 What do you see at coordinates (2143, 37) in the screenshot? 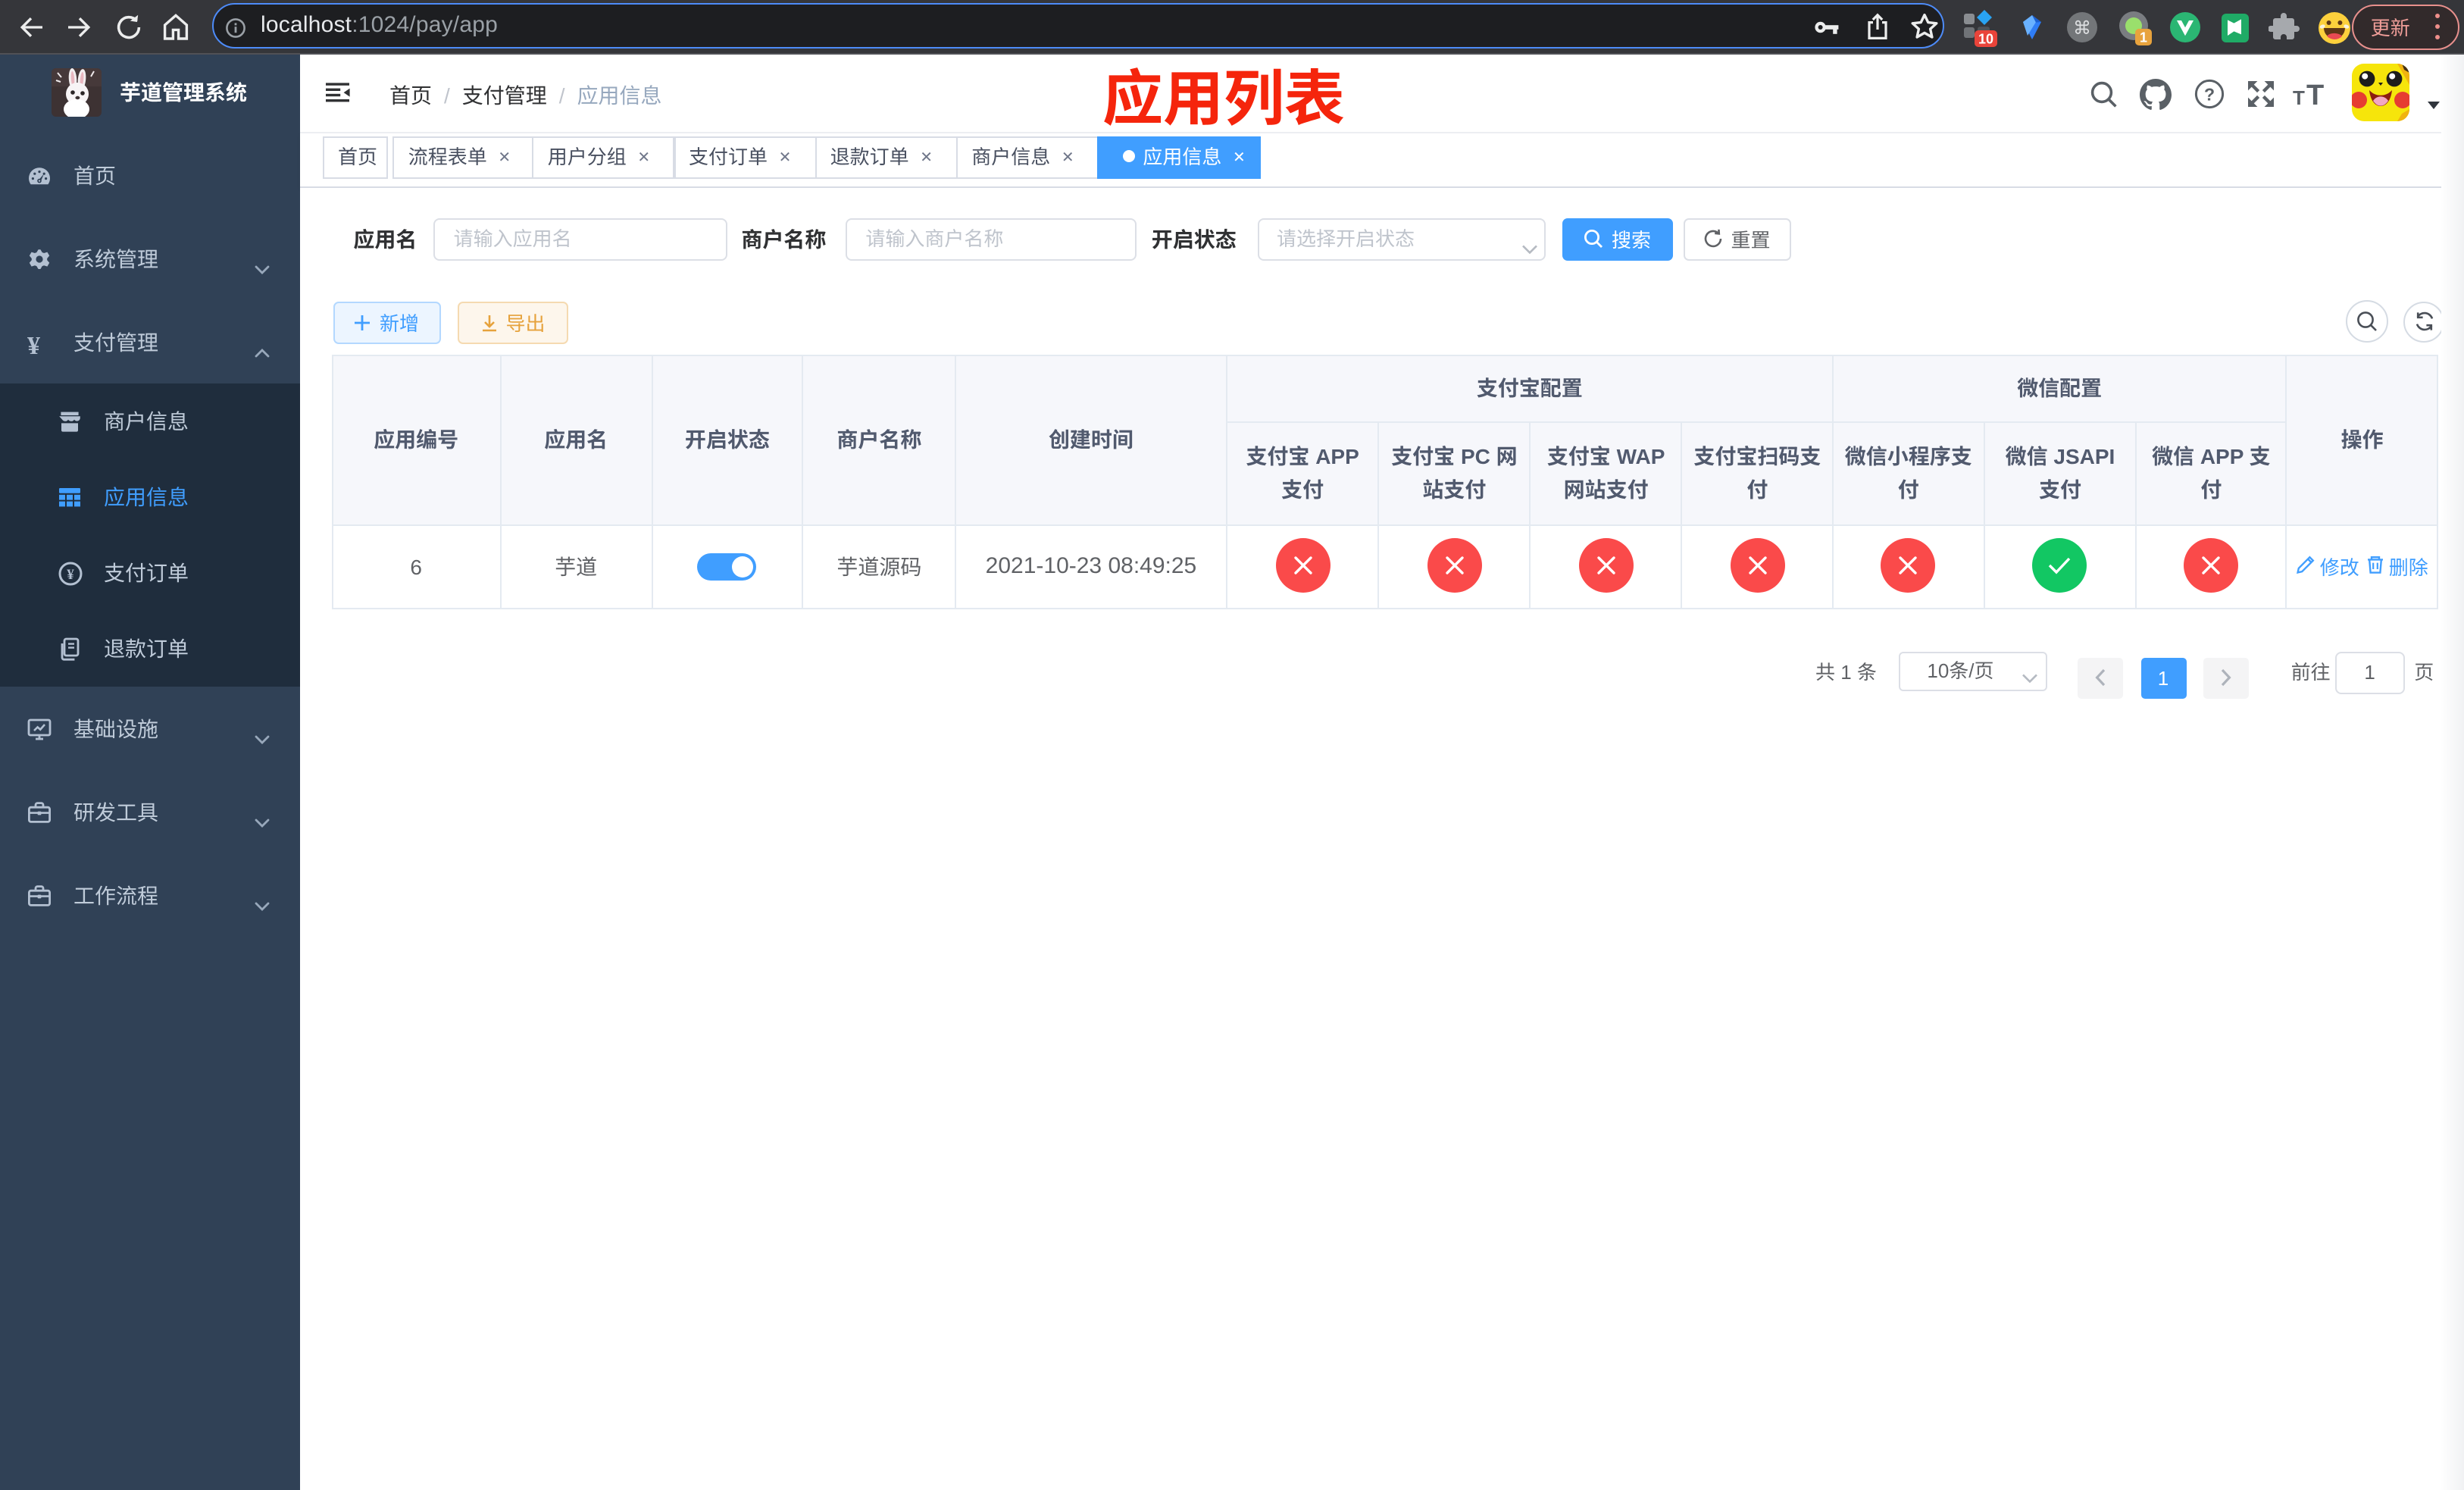
I see `svg-text: 1` at bounding box center [2143, 37].